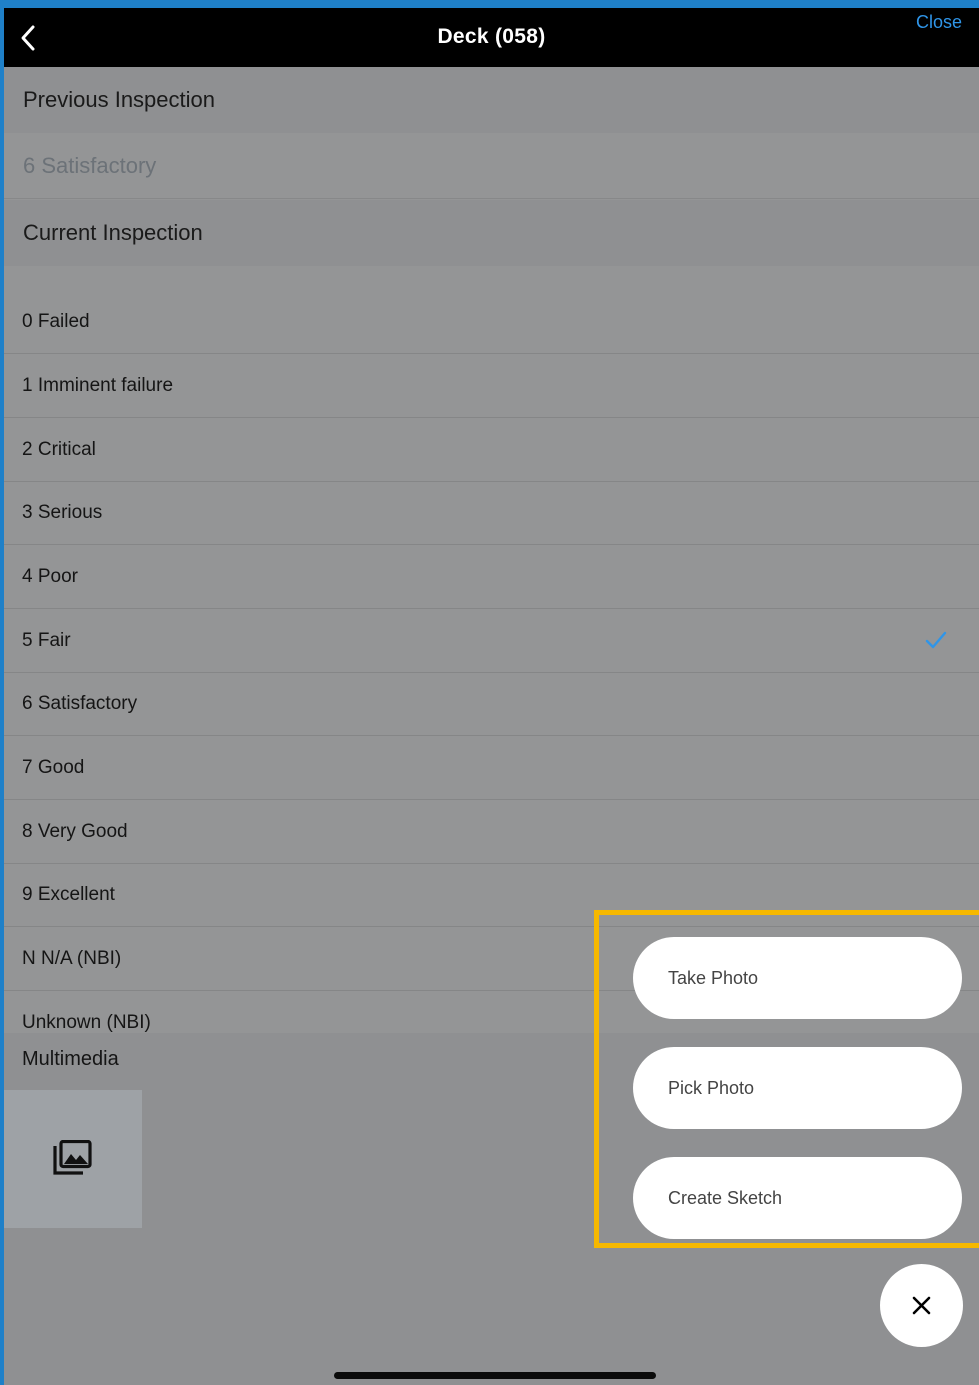  Describe the element at coordinates (939, 22) in the screenshot. I see `close-button: Close` at that location.